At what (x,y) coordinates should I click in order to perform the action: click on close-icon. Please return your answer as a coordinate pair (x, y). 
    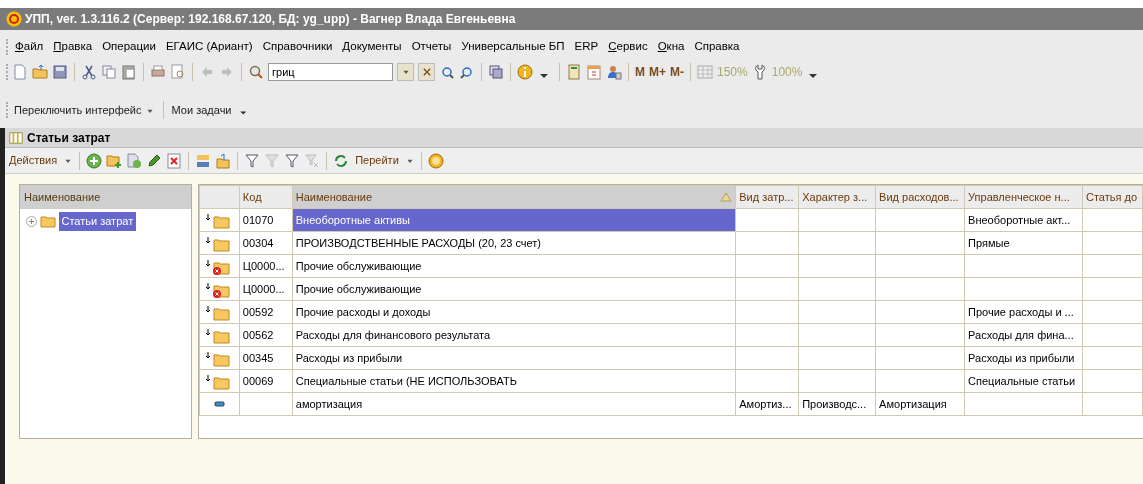
    Looking at the image, I should click on (426, 72).